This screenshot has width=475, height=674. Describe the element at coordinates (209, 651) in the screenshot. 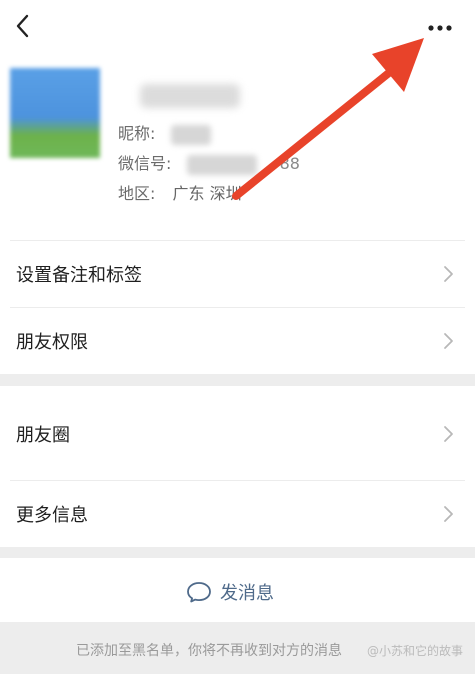

I see `blacklist-notice-text: 已添加至黑名单，你将不再收到对方的消息` at that location.